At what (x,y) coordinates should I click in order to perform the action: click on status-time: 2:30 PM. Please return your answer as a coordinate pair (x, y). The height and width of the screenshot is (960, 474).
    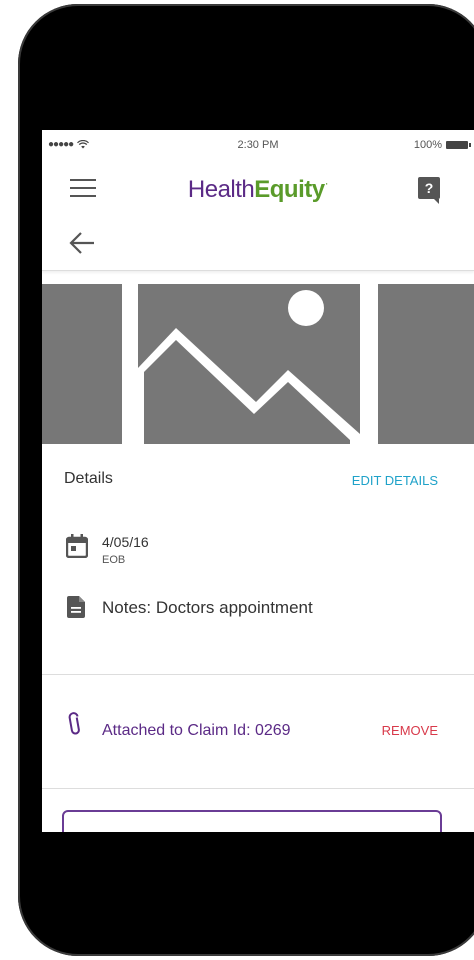
    Looking at the image, I should click on (258, 145).